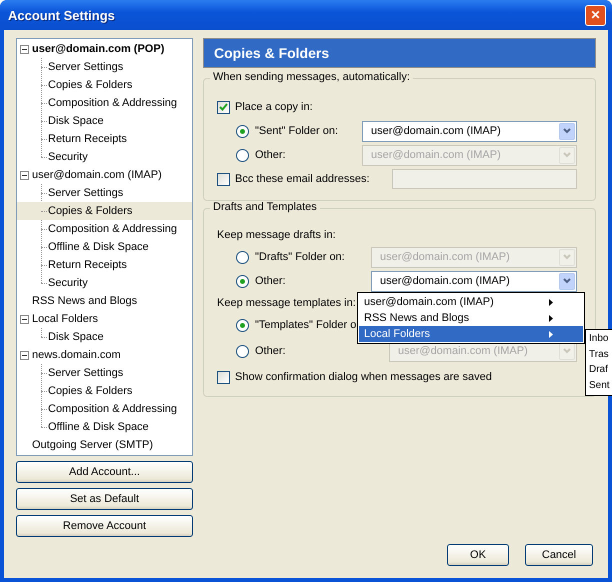 The image size is (612, 582). What do you see at coordinates (104, 355) in the screenshot?
I see `tree-item: news.domain.com` at bounding box center [104, 355].